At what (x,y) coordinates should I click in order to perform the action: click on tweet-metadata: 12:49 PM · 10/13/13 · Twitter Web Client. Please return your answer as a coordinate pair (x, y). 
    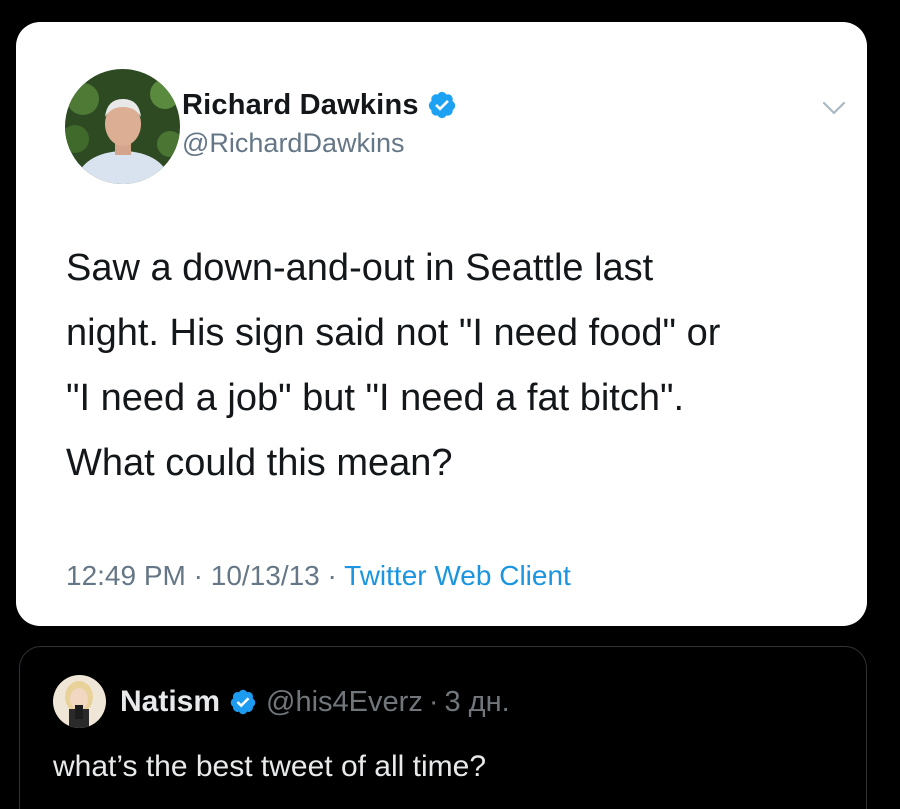
    Looking at the image, I should click on (318, 576).